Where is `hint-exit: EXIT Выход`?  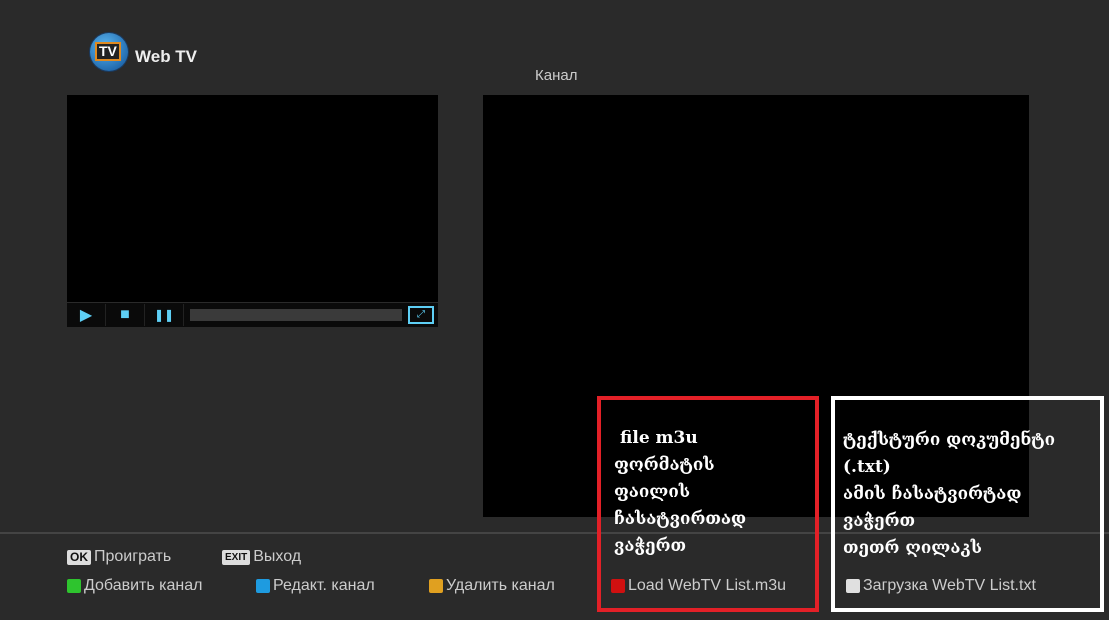
hint-exit: EXIT Выход is located at coordinates (261, 557).